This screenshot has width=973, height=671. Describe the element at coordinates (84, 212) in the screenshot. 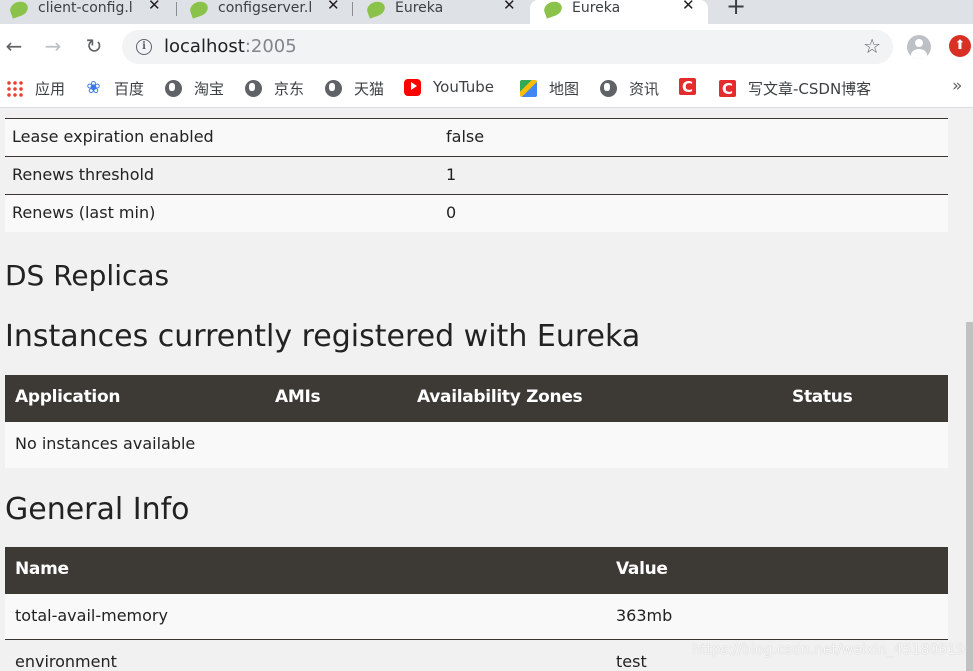

I see `row-name: Renews (last min)` at that location.